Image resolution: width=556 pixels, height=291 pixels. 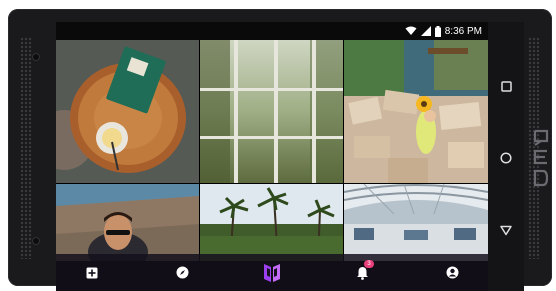 What do you see at coordinates (369, 264) in the screenshot?
I see `notification-count-badge: 3` at bounding box center [369, 264].